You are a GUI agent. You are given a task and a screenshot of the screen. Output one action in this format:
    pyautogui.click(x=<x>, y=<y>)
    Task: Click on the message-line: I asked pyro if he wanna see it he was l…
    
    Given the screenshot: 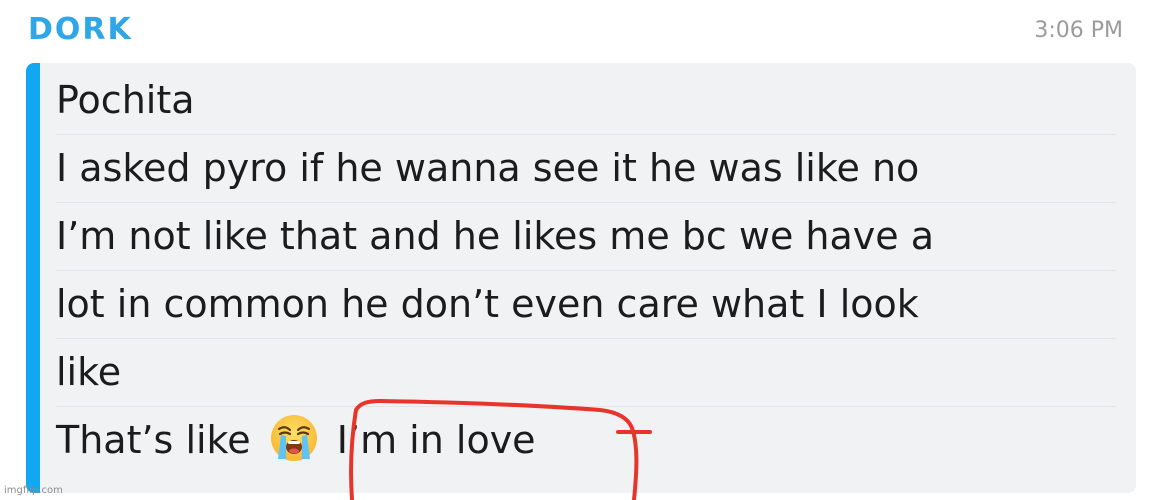 What is the action you would take?
    pyautogui.click(x=586, y=169)
    